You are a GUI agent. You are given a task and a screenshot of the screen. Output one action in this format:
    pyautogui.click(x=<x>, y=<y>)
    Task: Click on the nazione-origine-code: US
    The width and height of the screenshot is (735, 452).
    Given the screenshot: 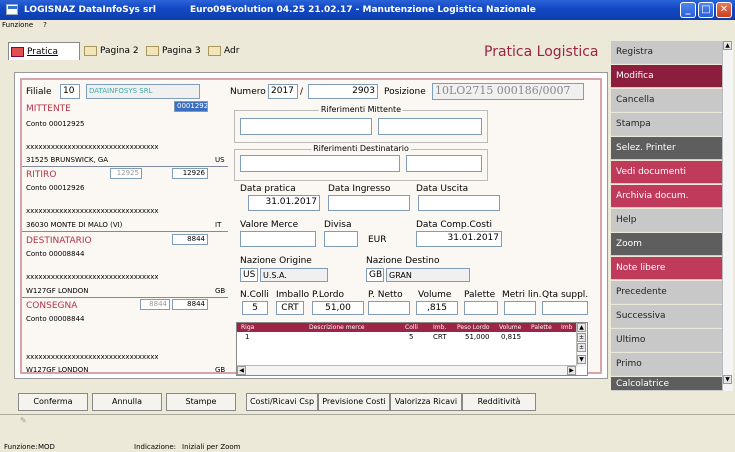 What is the action you would take?
    pyautogui.click(x=249, y=275)
    